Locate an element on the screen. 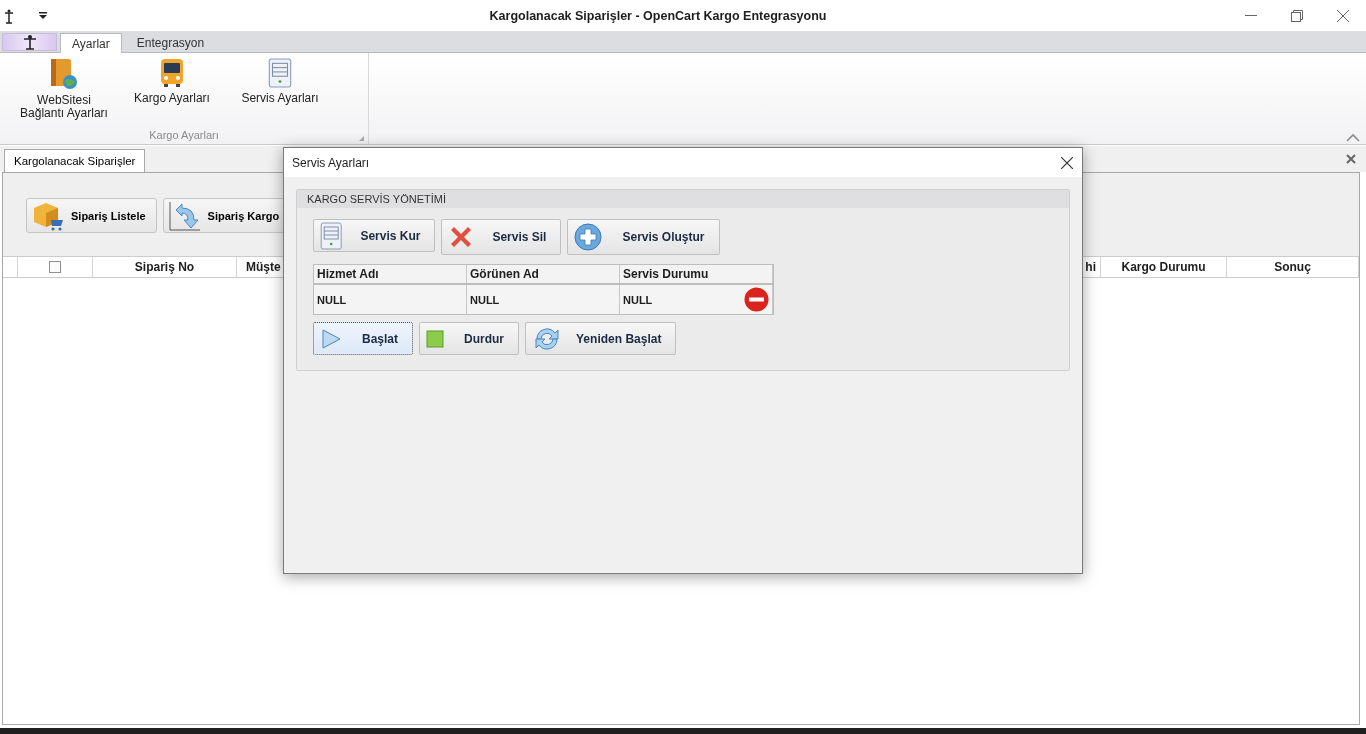 The width and height of the screenshot is (1366, 734). action-button: Servis Sil is located at coordinates (501, 237).